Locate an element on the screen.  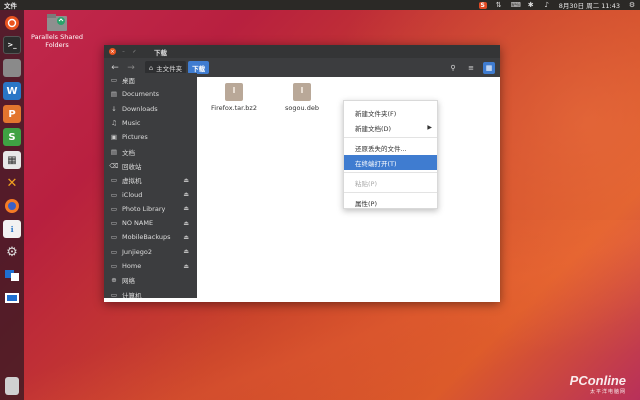
files-icon is located at coordinates (12, 68).